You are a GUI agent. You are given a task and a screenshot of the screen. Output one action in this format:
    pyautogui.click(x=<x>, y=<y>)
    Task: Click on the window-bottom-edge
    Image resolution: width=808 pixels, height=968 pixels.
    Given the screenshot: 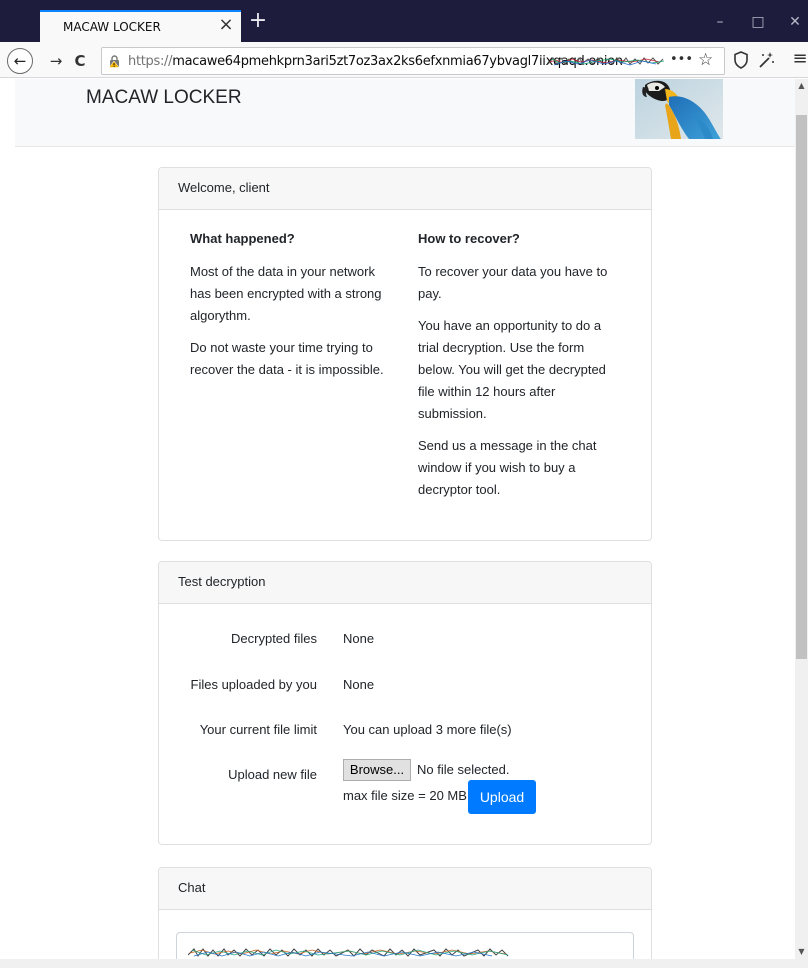 What is the action you would take?
    pyautogui.click(x=404, y=963)
    